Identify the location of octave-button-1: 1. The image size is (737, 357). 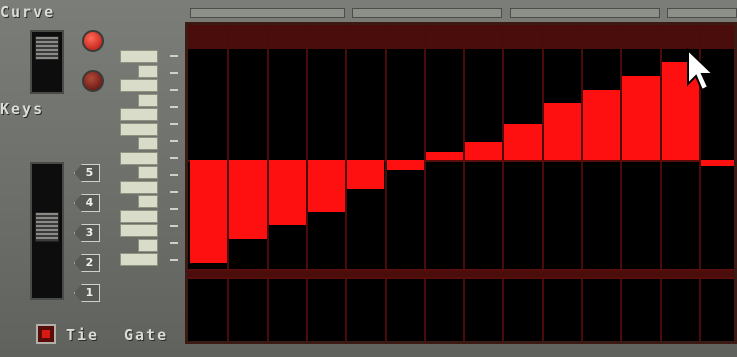
(87, 293).